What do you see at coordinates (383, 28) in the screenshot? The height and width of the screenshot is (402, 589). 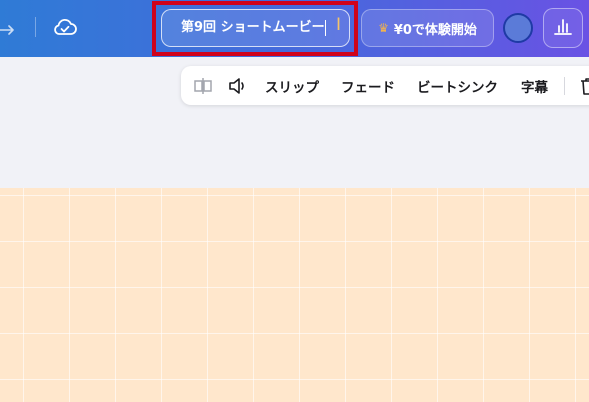 I see `crown-icon: ♛` at bounding box center [383, 28].